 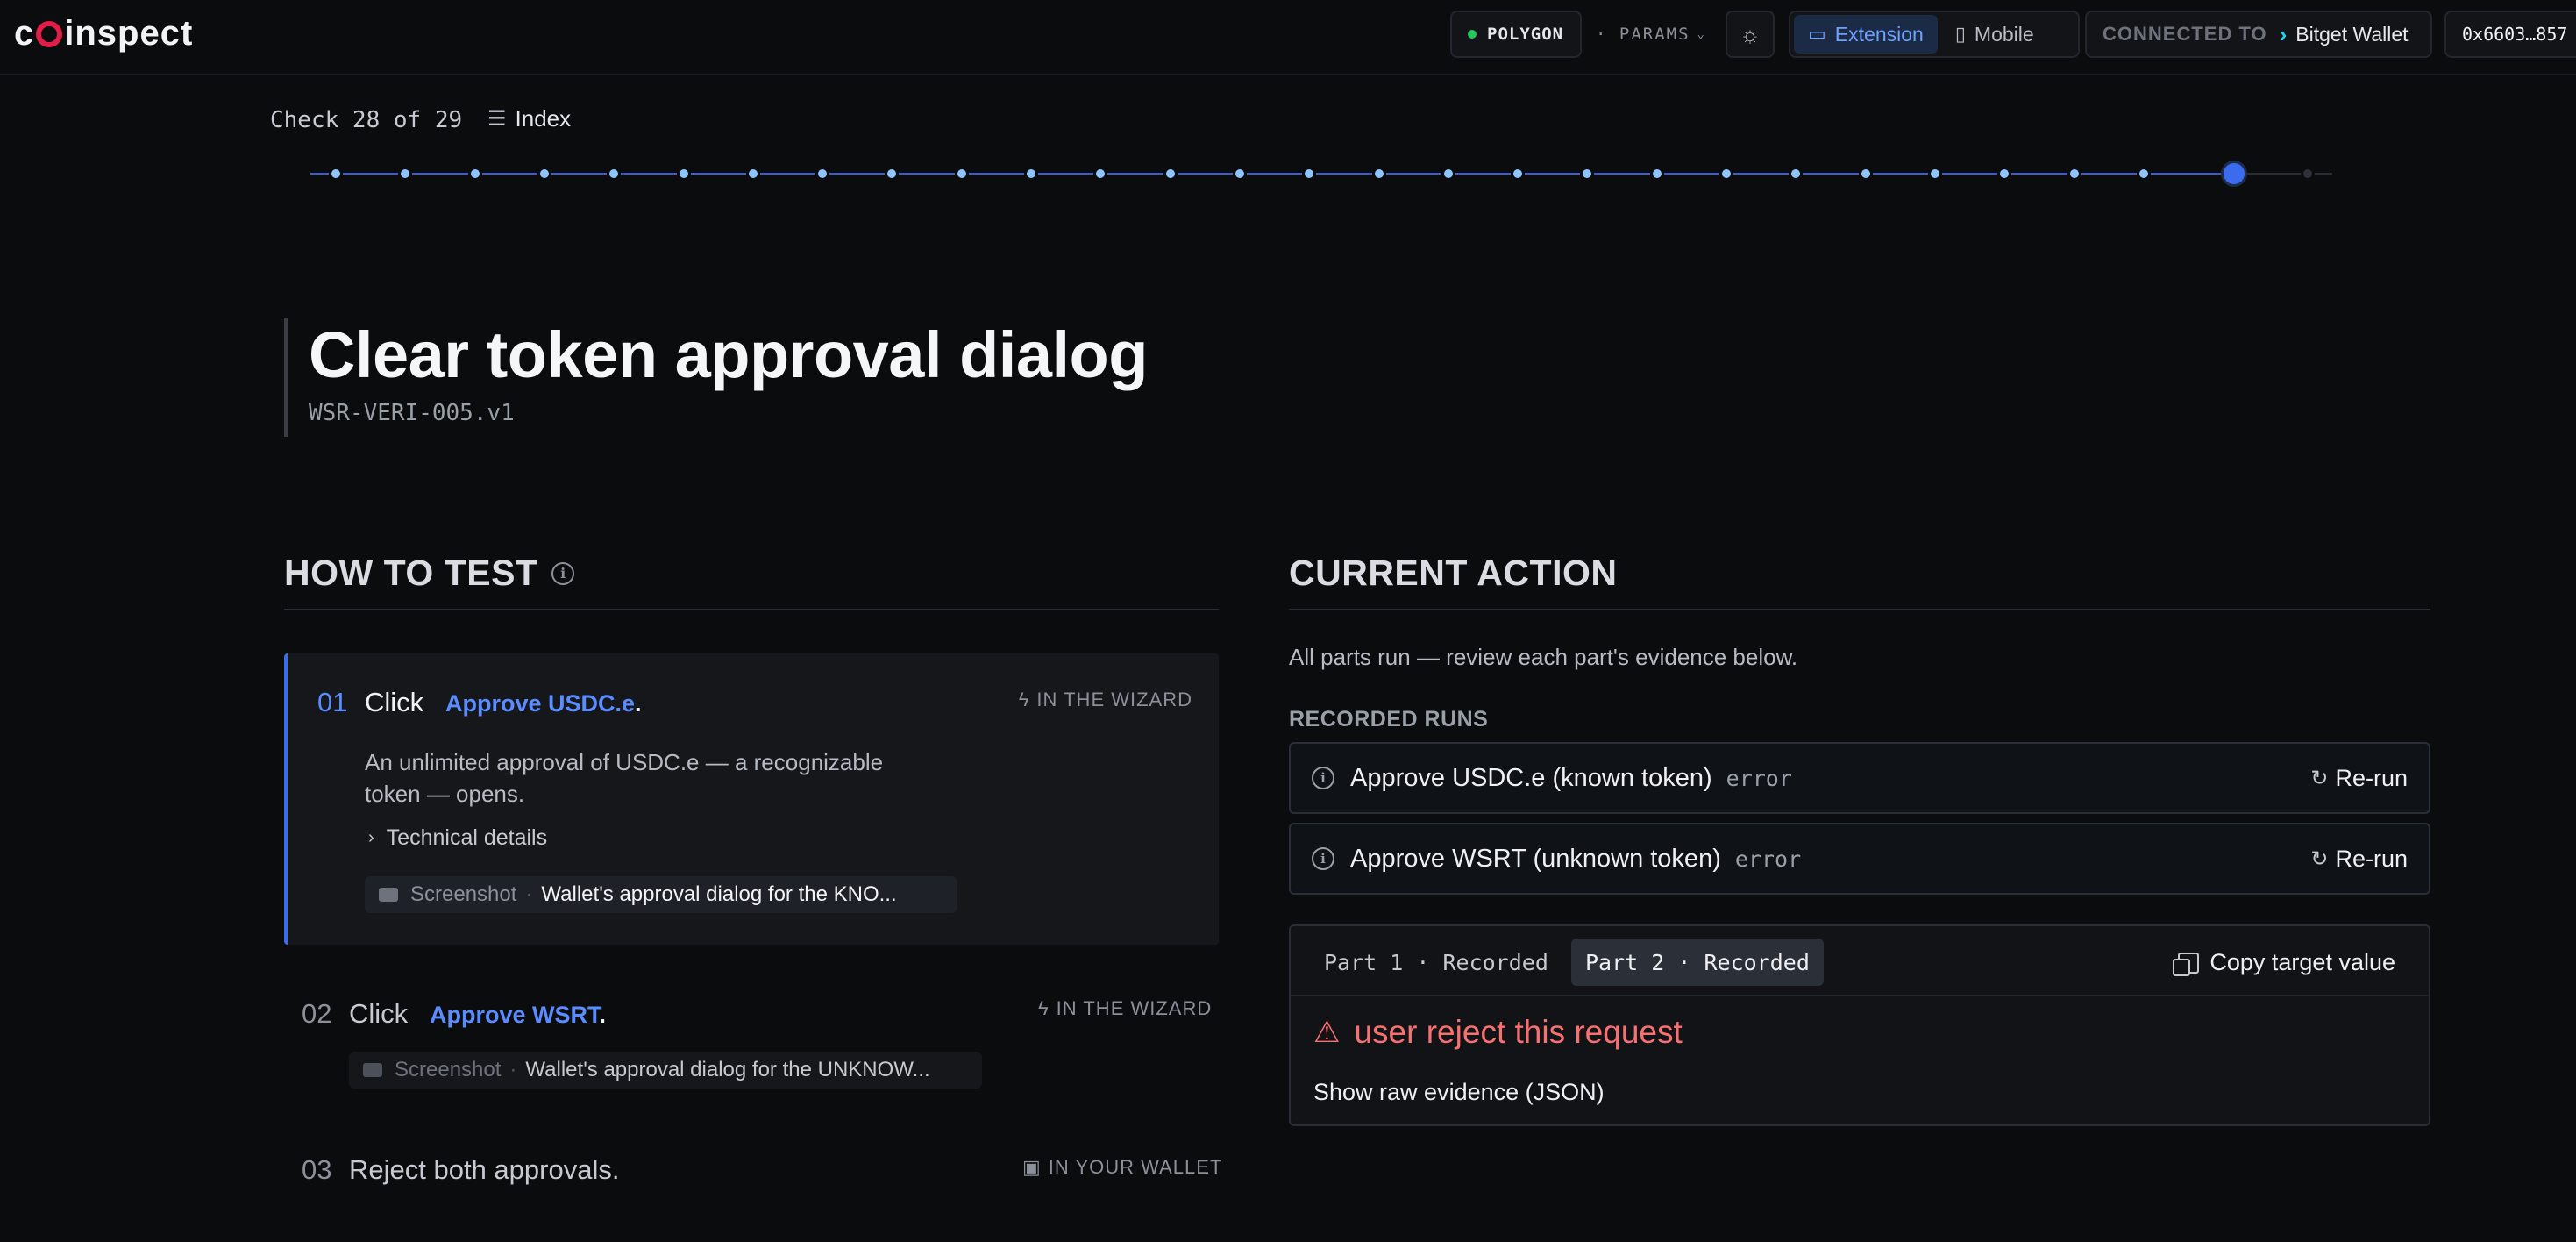 I want to click on wallet-name: Bitget Wallet, so click(x=2352, y=34).